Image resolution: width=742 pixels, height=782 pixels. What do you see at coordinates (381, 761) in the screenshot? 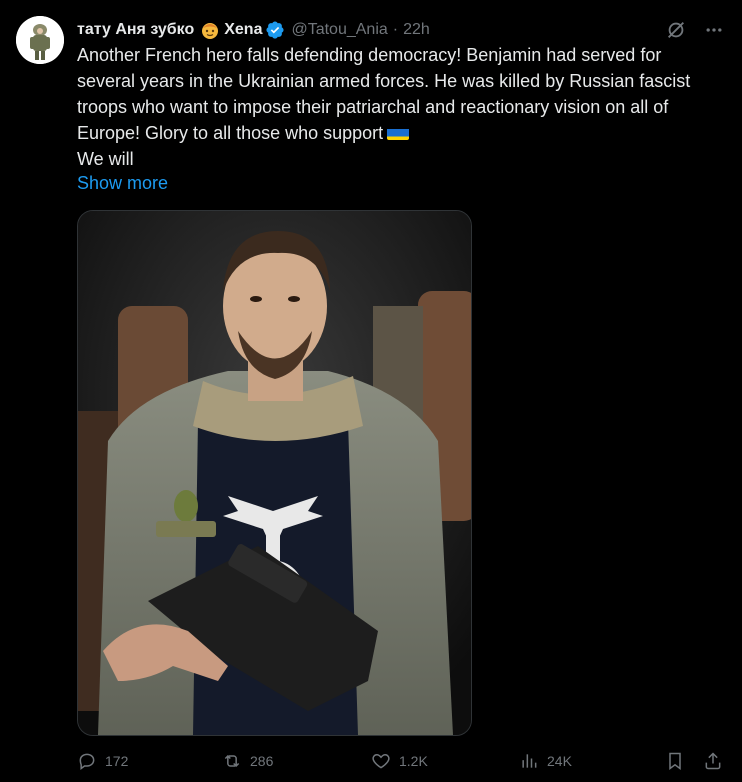
I see `like-heart-icon` at bounding box center [381, 761].